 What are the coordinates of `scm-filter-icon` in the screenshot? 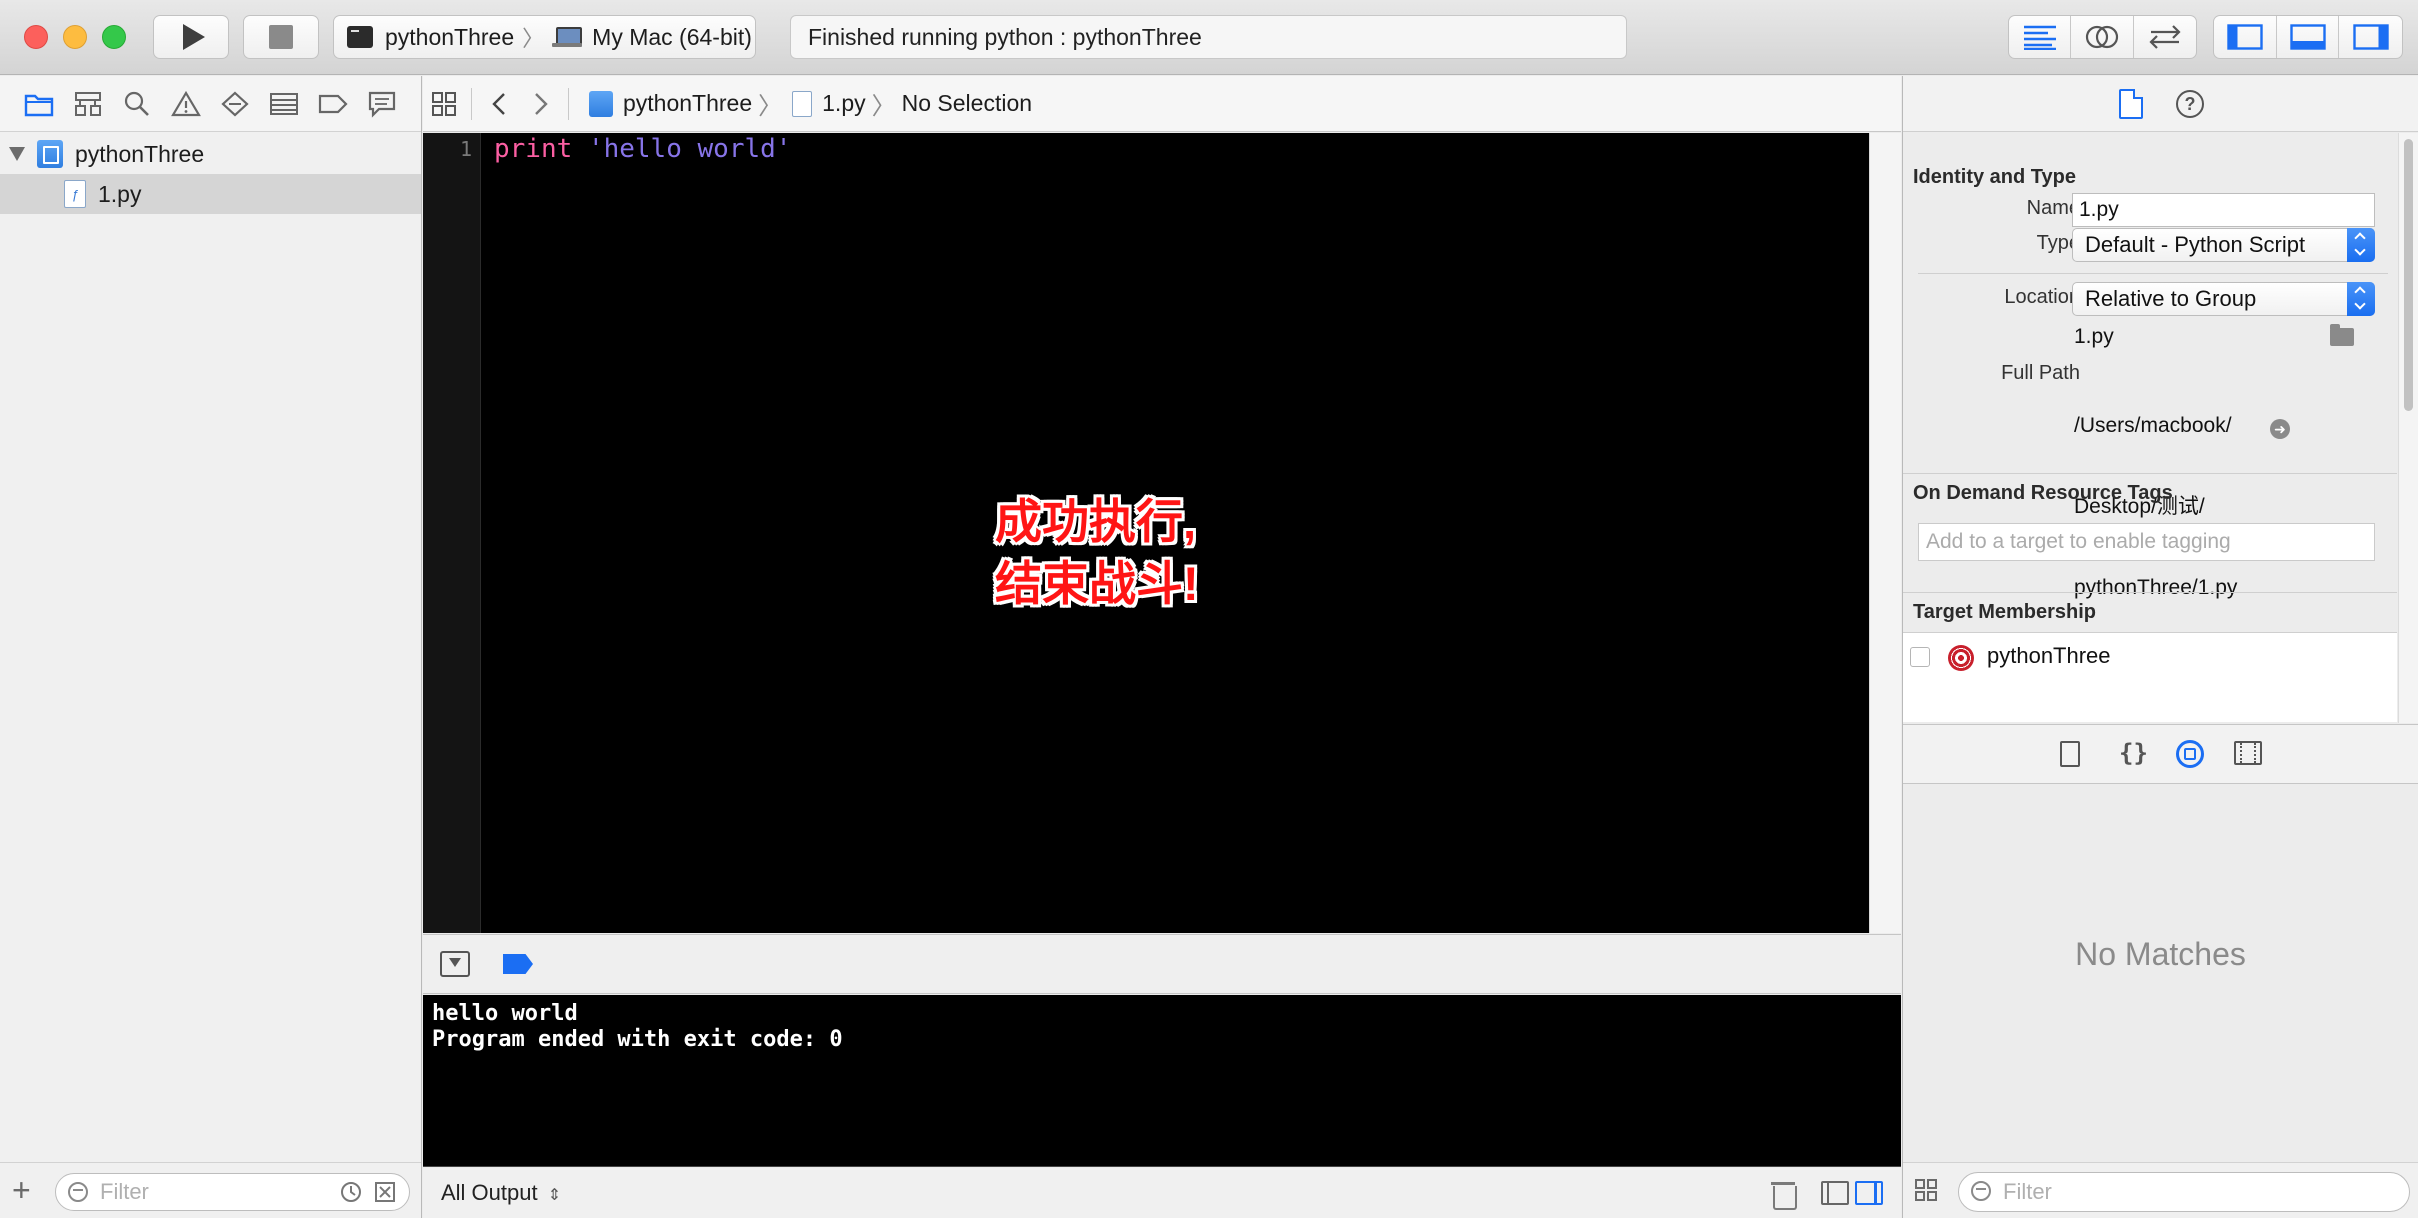 It's located at (385, 1192).